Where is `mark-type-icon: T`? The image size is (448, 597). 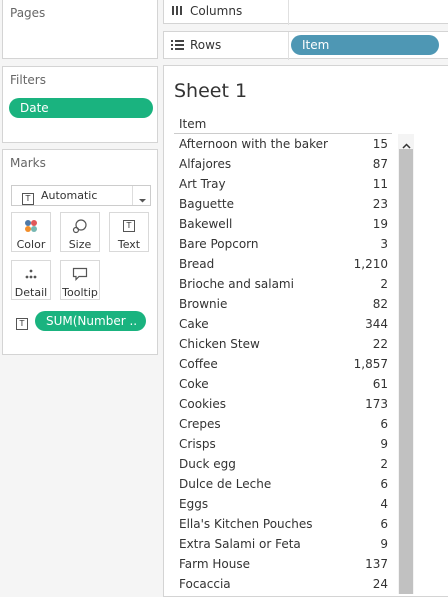
mark-type-icon: T is located at coordinates (28, 197).